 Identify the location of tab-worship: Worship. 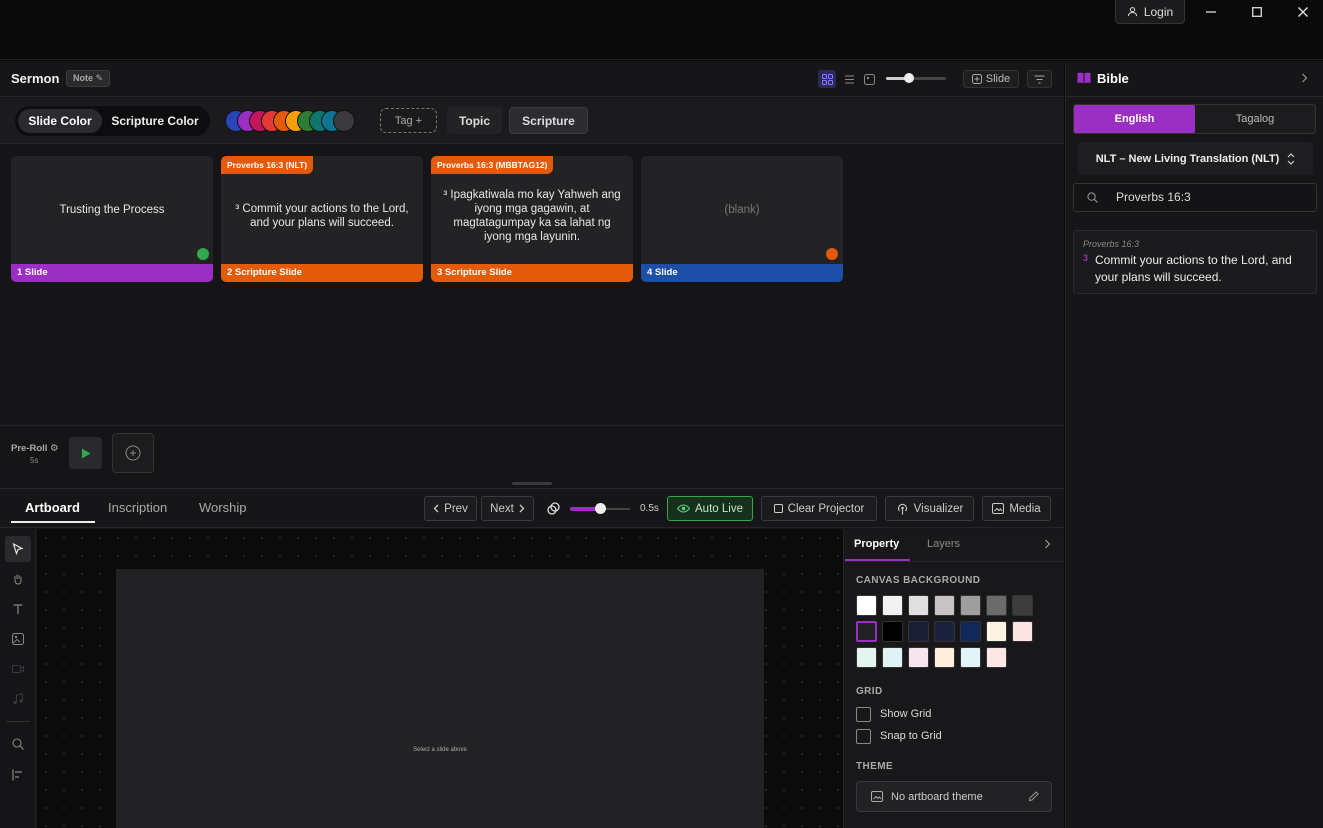
(222, 507).